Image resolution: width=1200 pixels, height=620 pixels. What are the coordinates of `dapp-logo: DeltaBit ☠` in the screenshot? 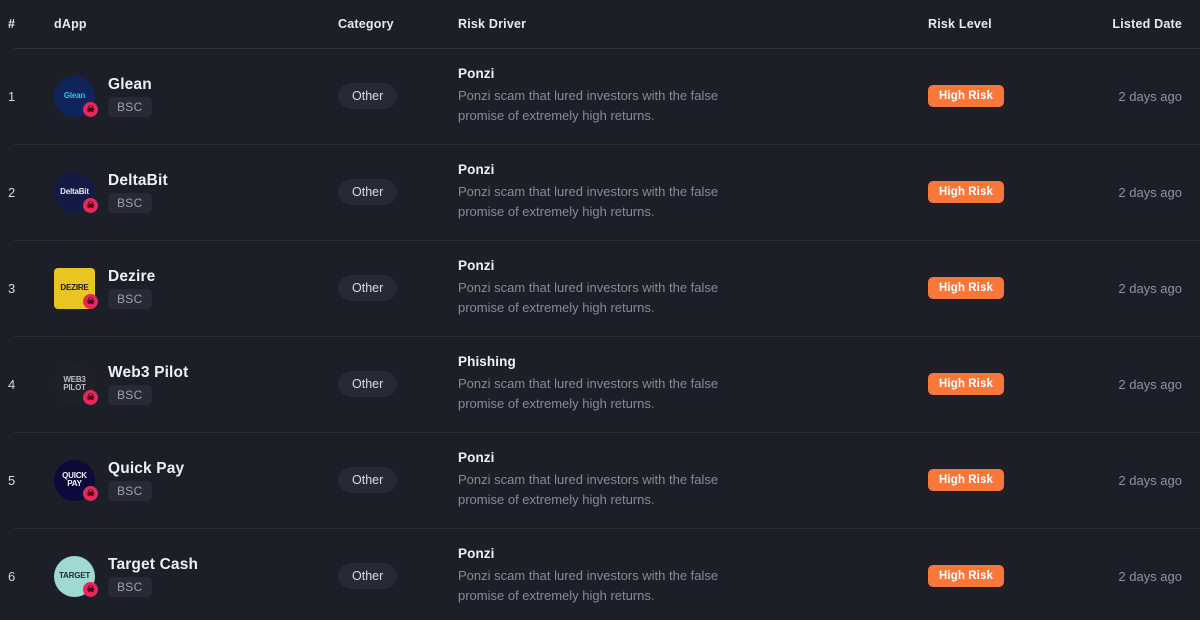 It's located at (76, 192).